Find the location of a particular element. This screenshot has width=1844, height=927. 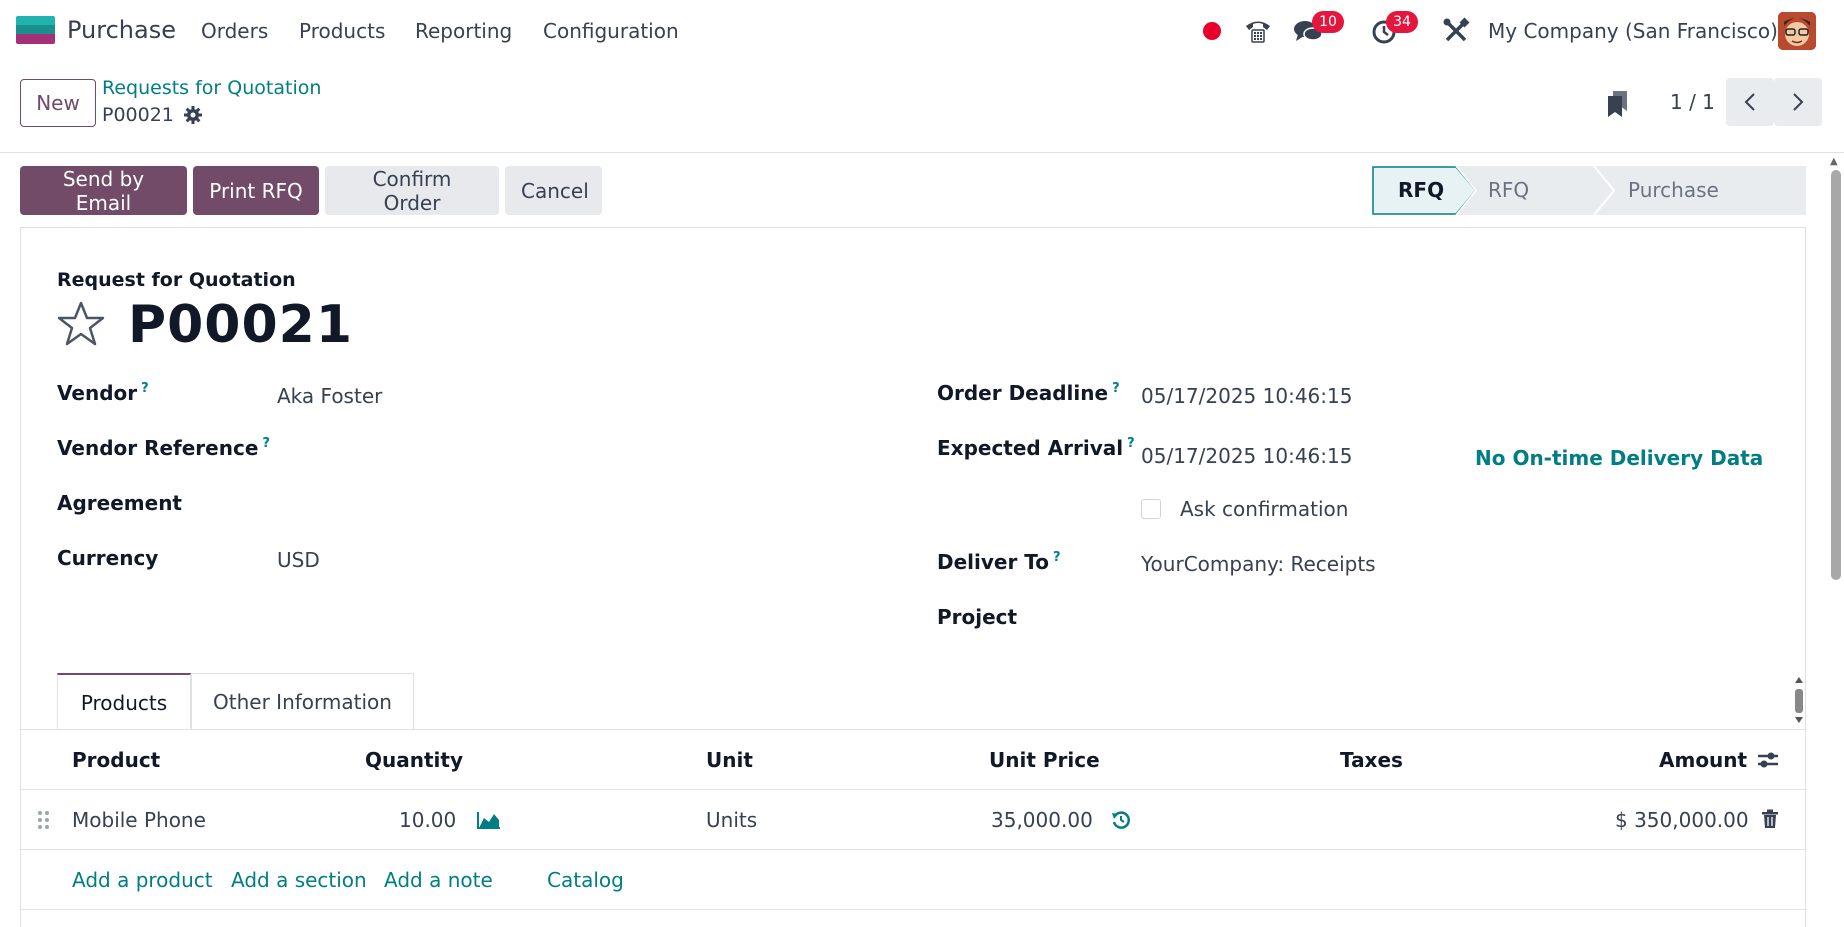

agreement-field is located at coordinates (577, 504).